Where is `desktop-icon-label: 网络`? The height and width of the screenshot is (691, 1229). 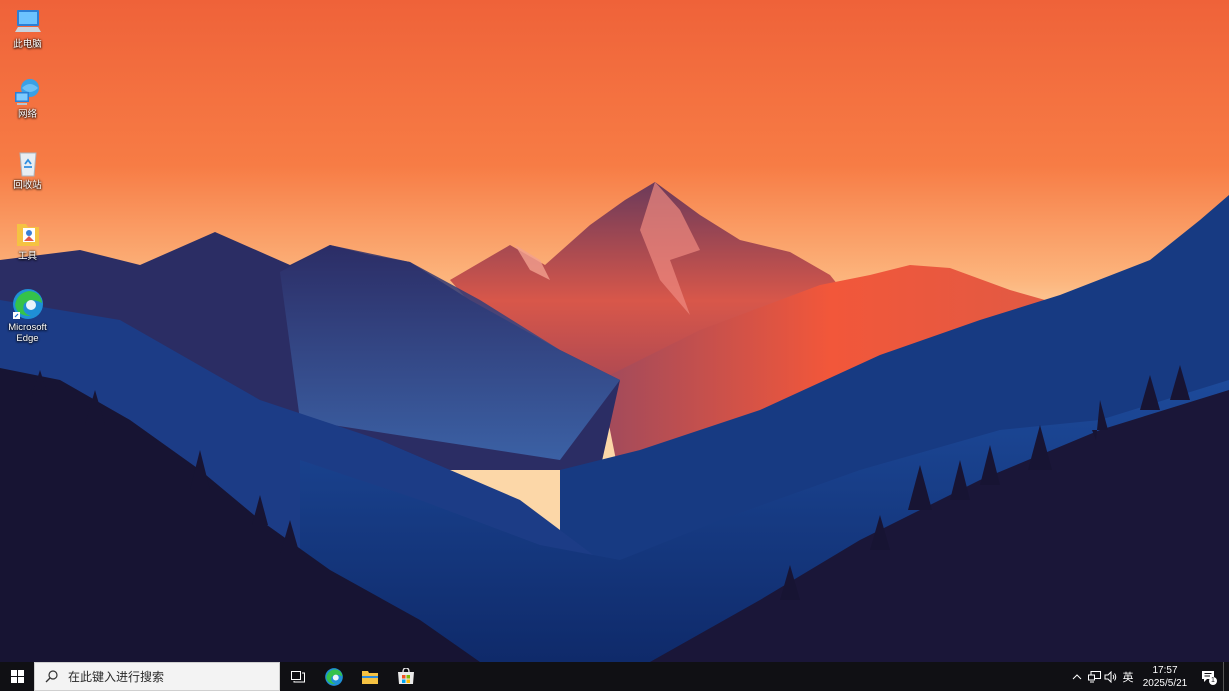 desktop-icon-label: 网络 is located at coordinates (27, 114).